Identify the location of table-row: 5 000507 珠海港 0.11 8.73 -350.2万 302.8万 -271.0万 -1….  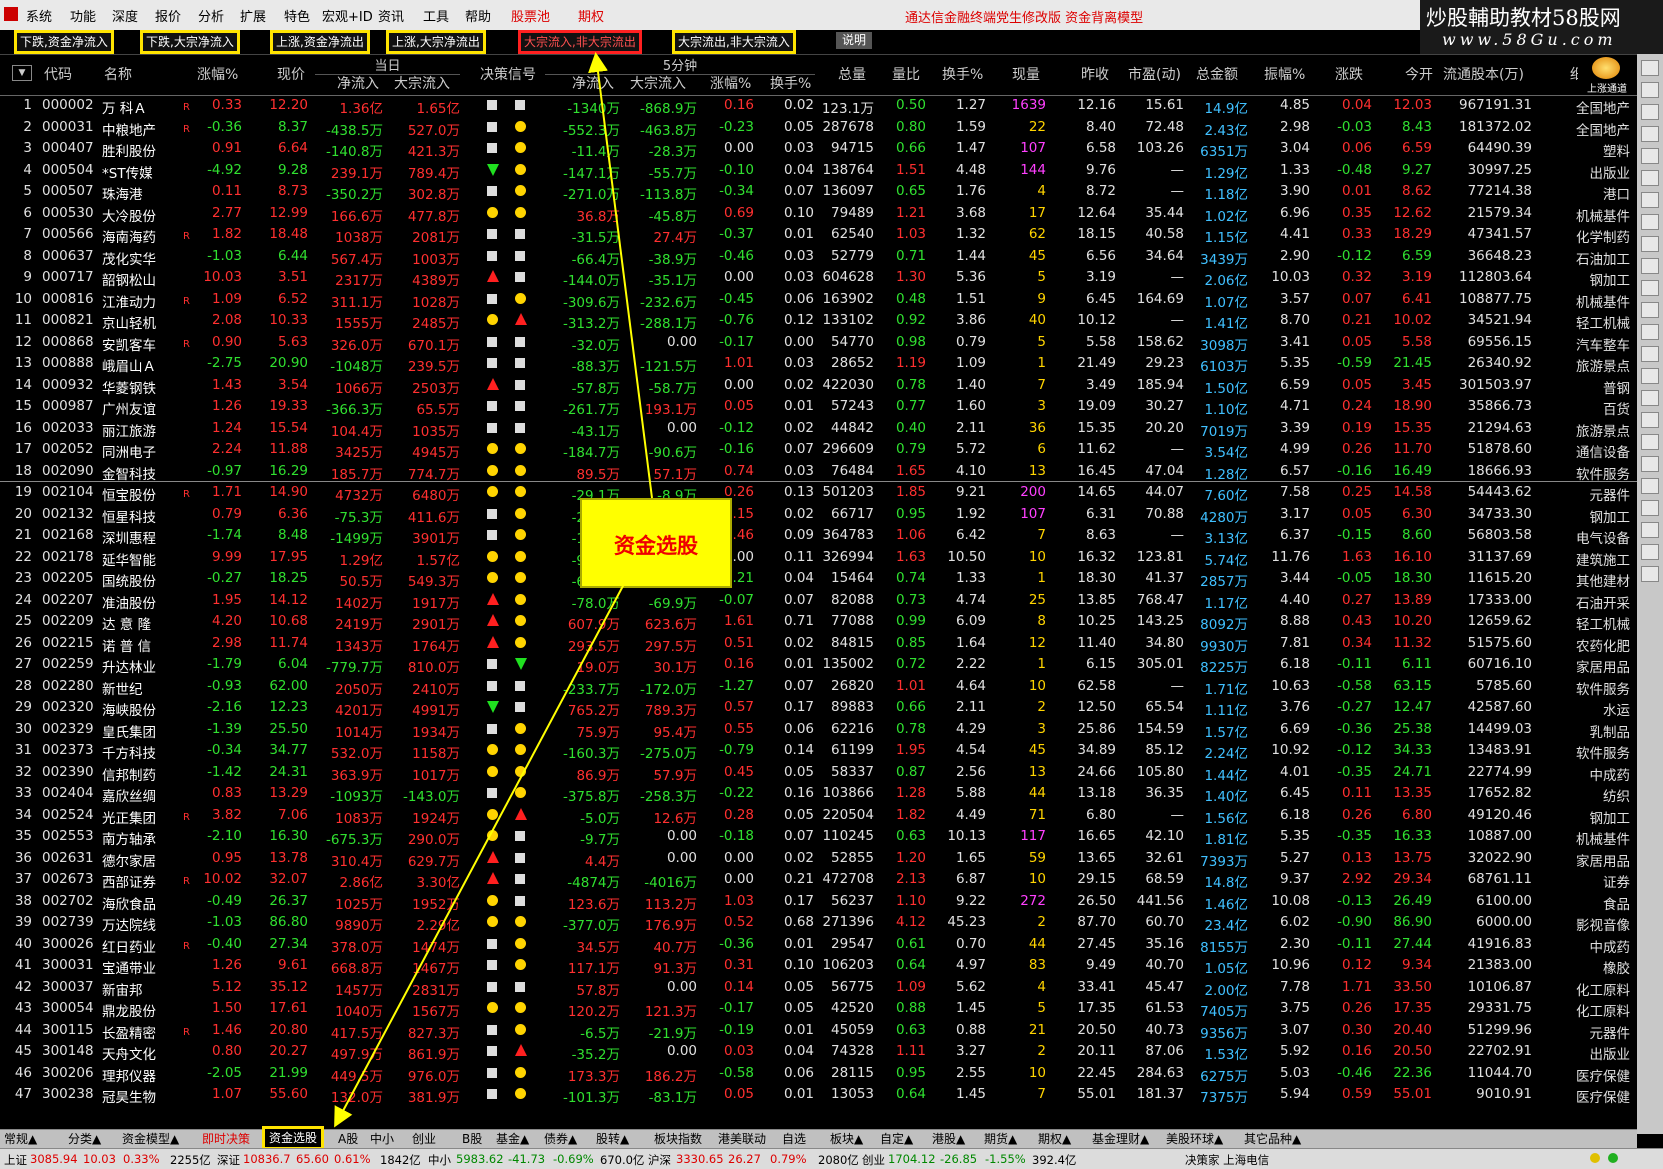
(818, 191).